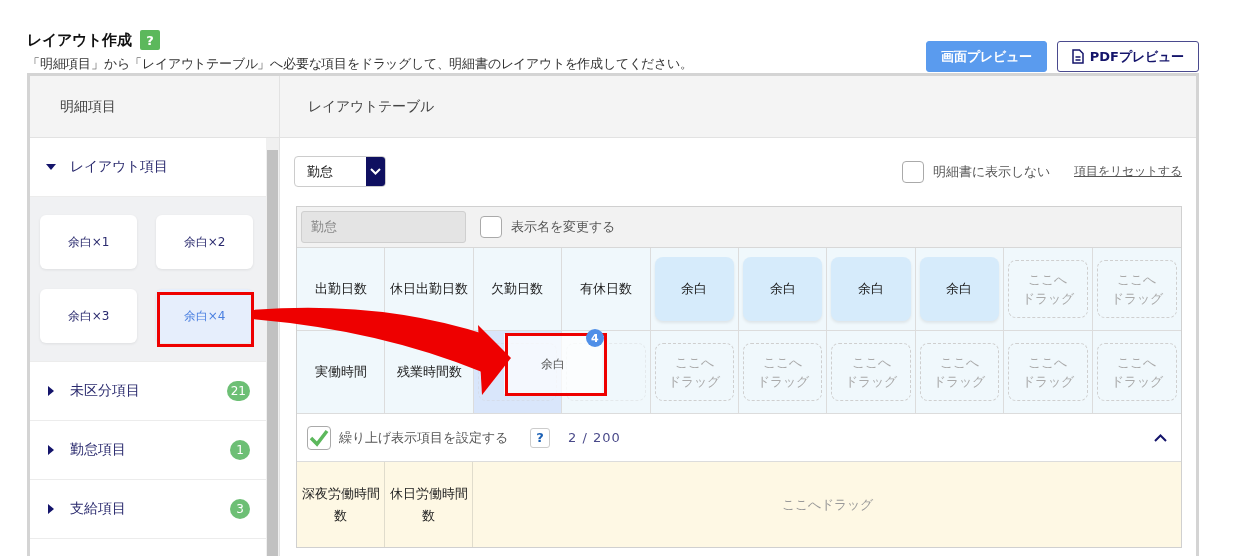 The height and width of the screenshot is (556, 1236). I want to click on checkbox-label: 明細書に表示しない, so click(991, 171).